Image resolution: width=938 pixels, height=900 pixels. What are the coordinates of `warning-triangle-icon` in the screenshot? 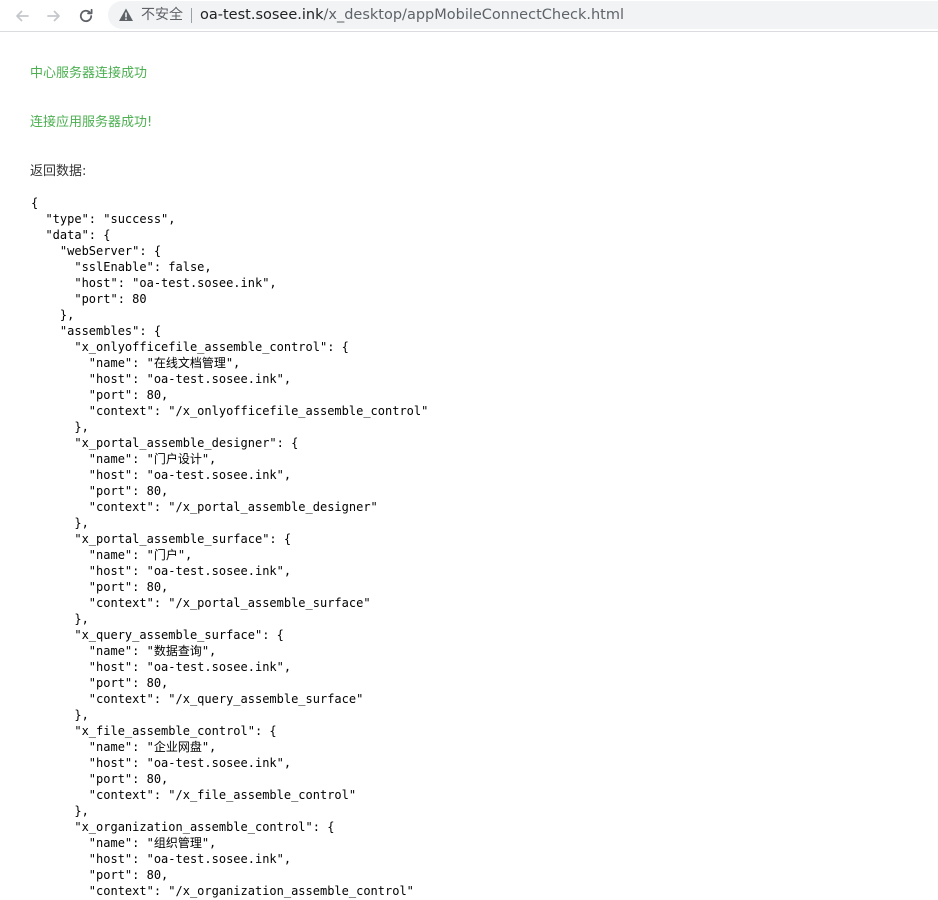 It's located at (126, 15).